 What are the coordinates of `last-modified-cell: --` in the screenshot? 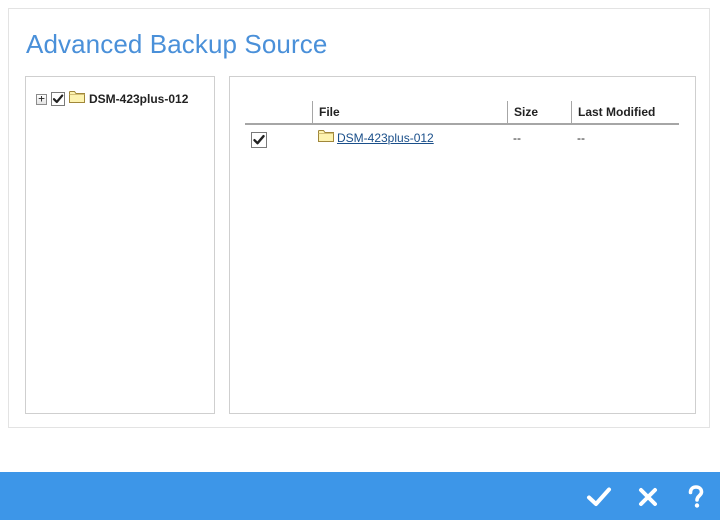 It's located at (581, 138).